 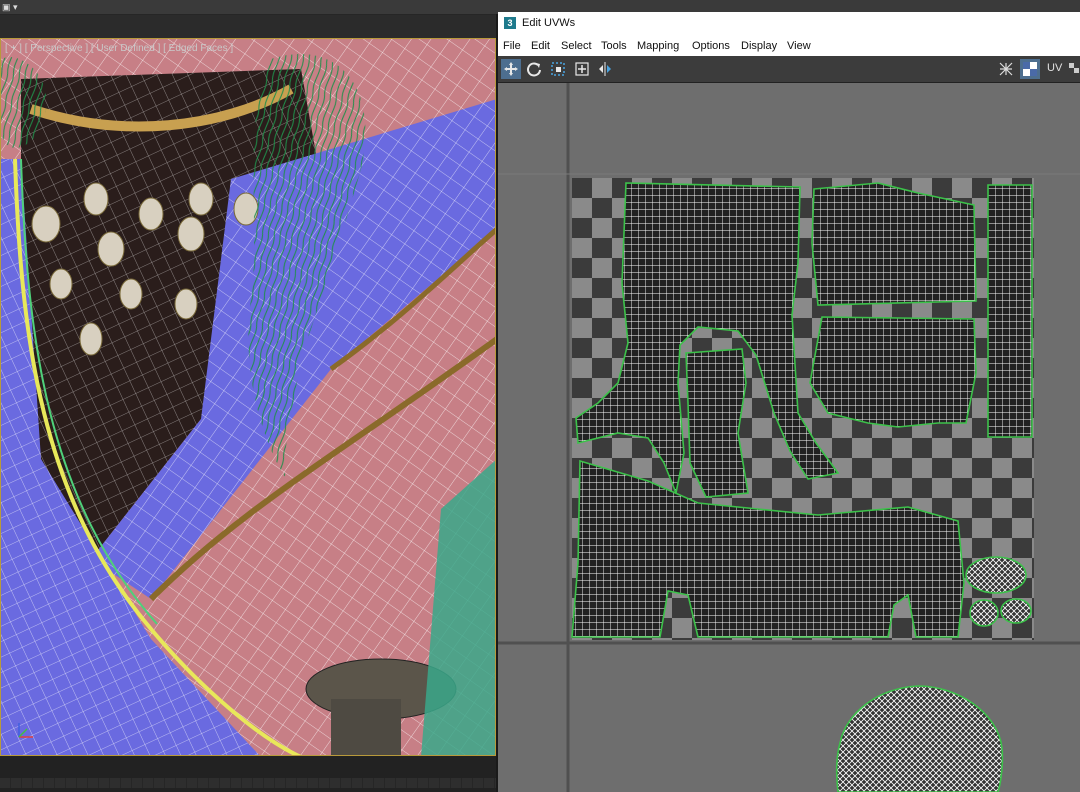 I want to click on axis-gizmo-icon, so click(x=25, y=730).